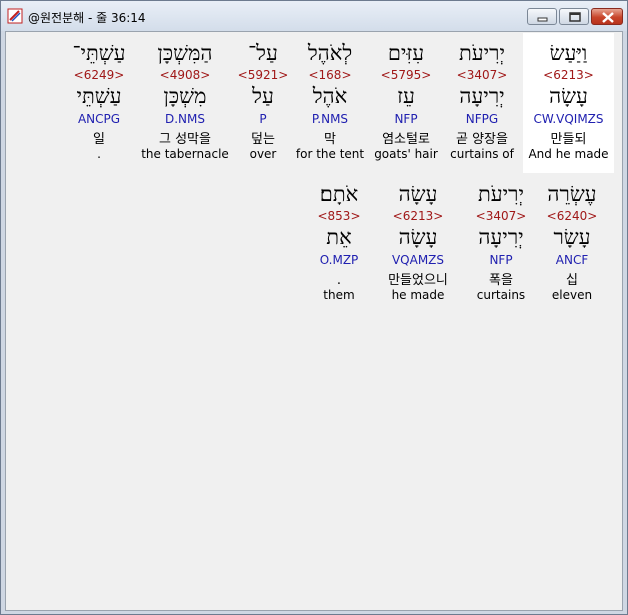 Image resolution: width=628 pixels, height=615 pixels. What do you see at coordinates (185, 53) in the screenshot?
I see `hebrew-word: הַמִּשְׁכָּן` at bounding box center [185, 53].